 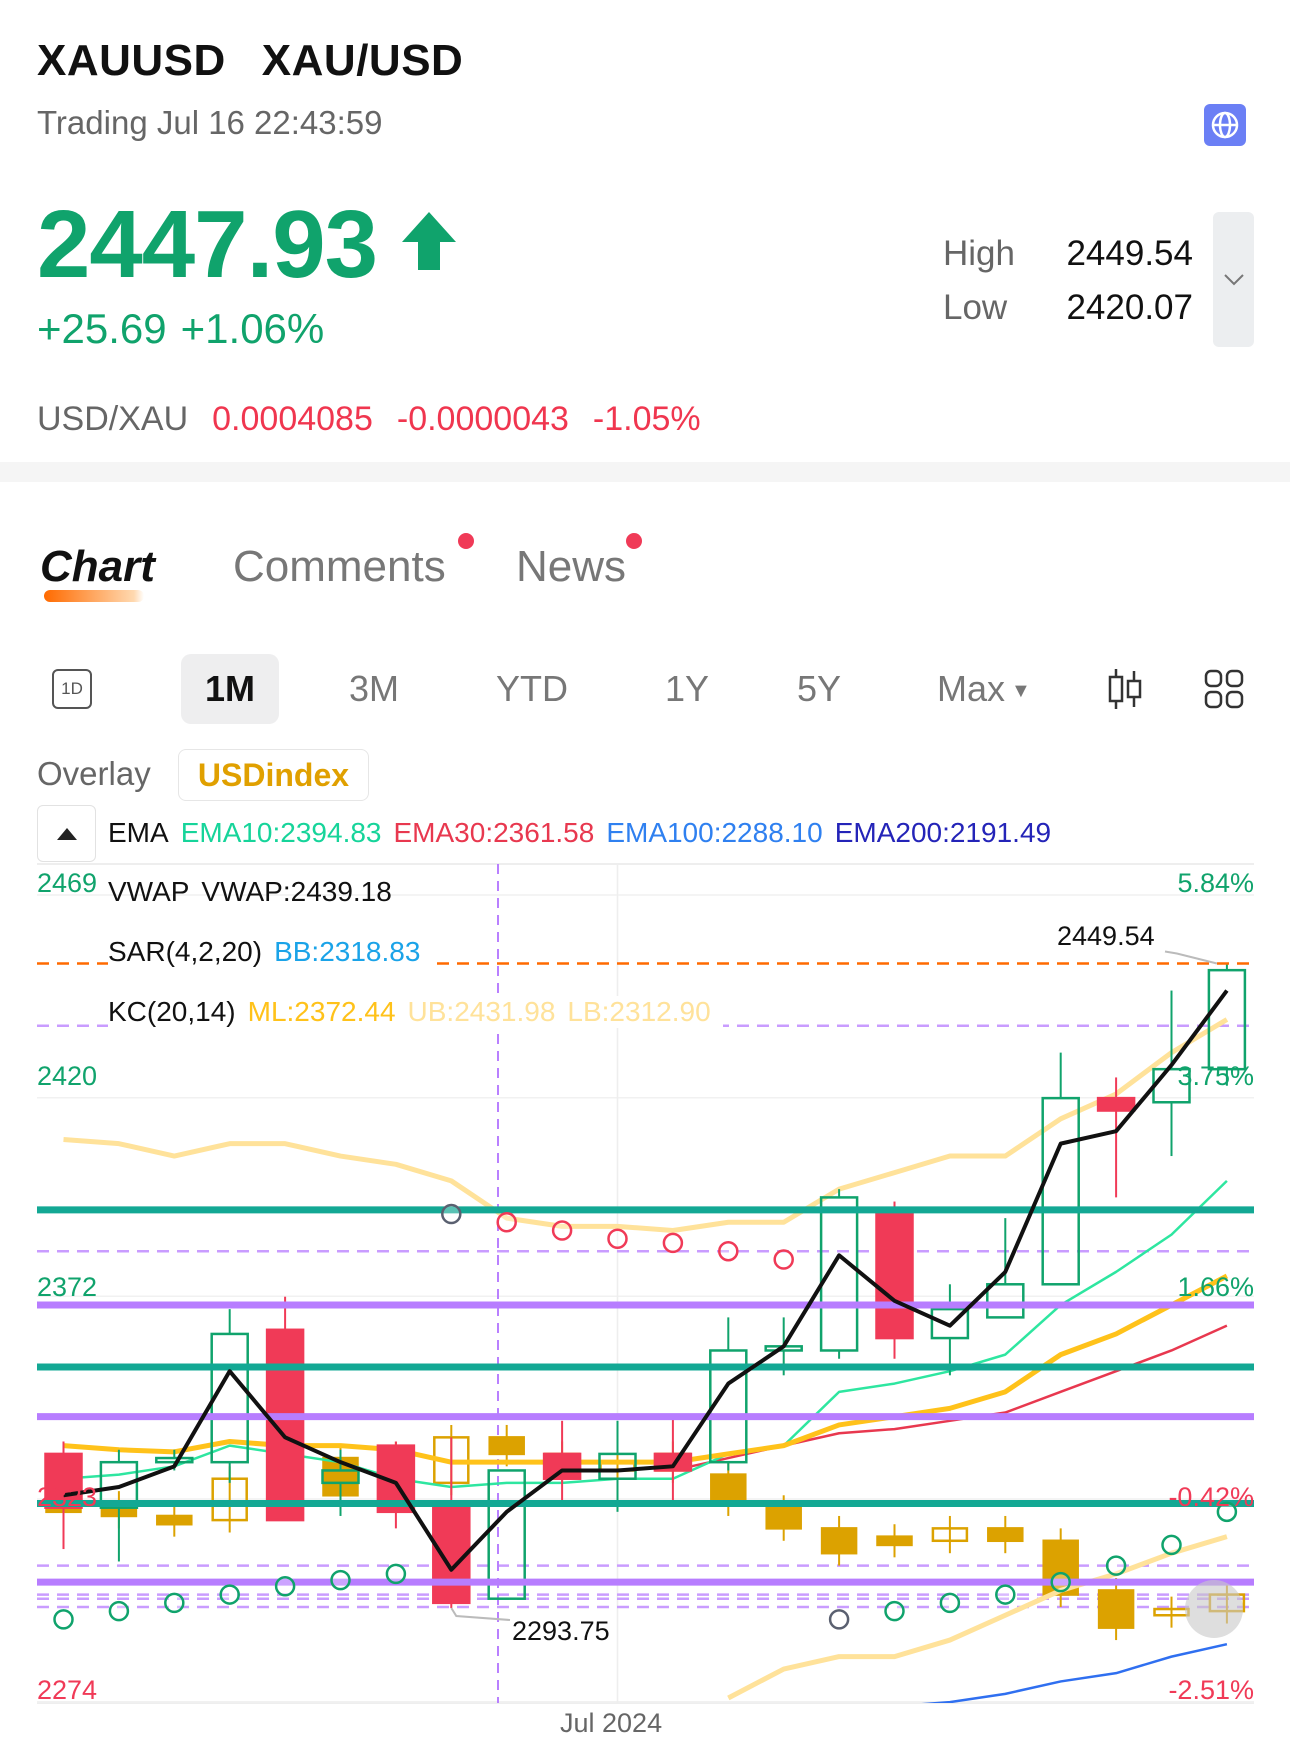 What do you see at coordinates (296, 891) in the screenshot?
I see `vwap-value: VWAP:2439.18` at bounding box center [296, 891].